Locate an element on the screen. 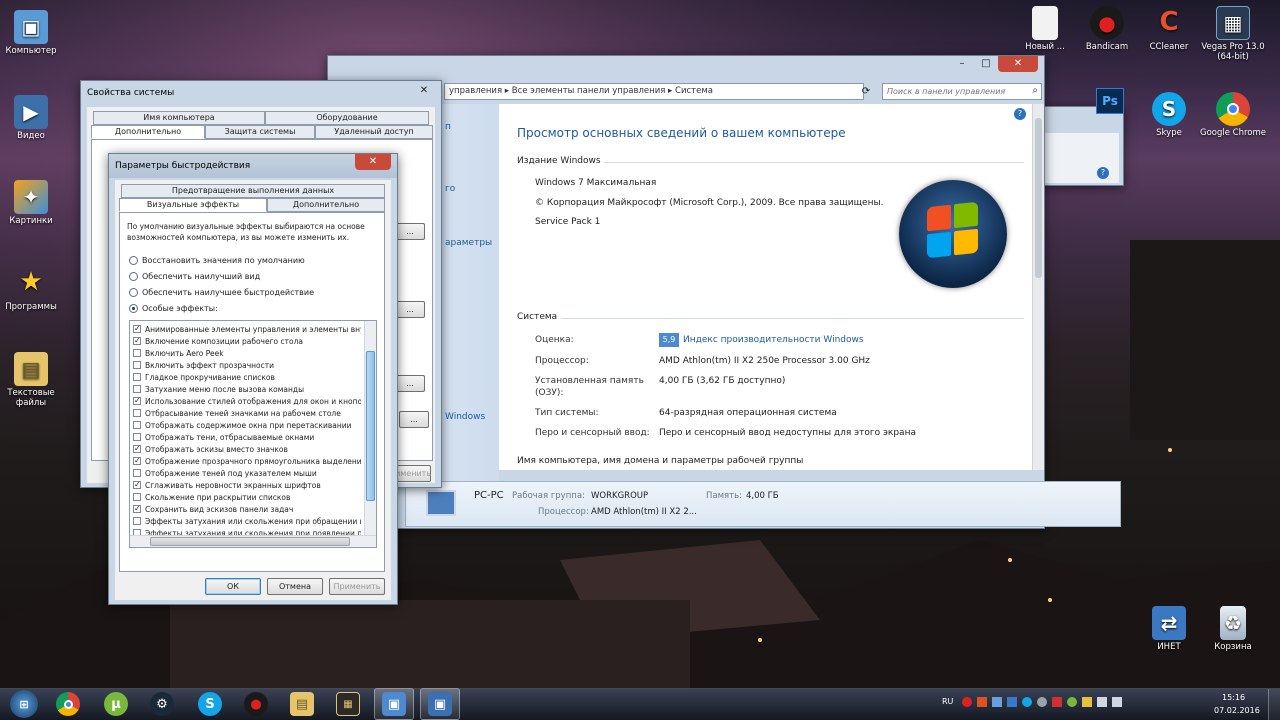  tab-visual-effects: Визуальные эффекты is located at coordinates (193, 205).